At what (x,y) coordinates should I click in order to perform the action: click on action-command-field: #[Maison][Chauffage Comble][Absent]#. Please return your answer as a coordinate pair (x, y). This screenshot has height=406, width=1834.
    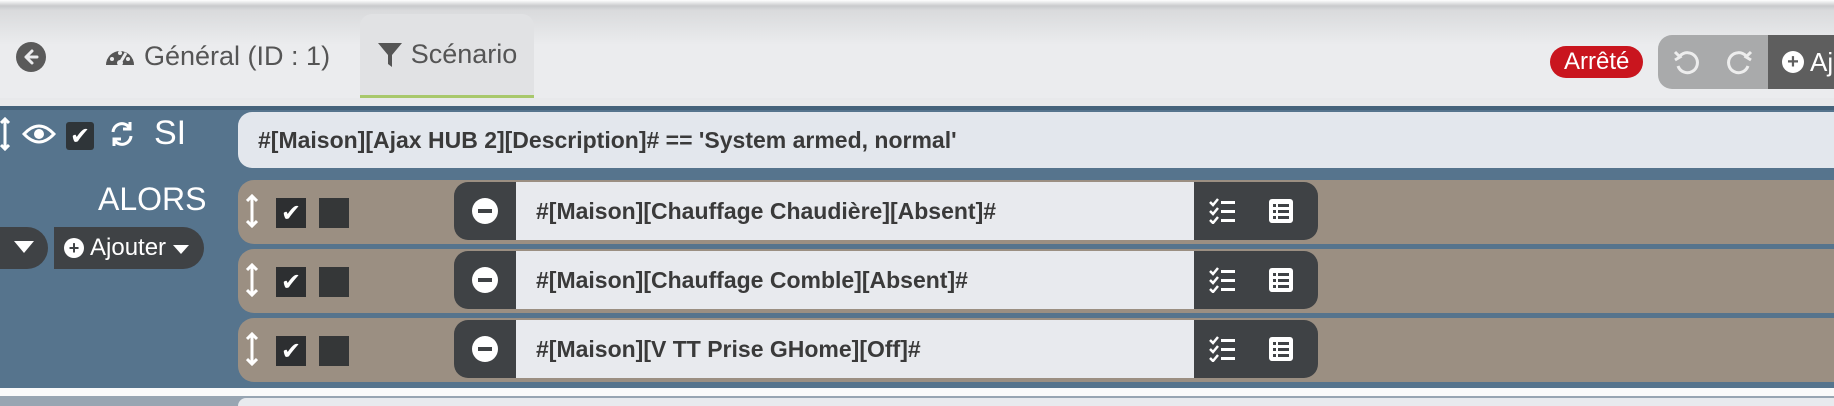
    Looking at the image, I should click on (855, 280).